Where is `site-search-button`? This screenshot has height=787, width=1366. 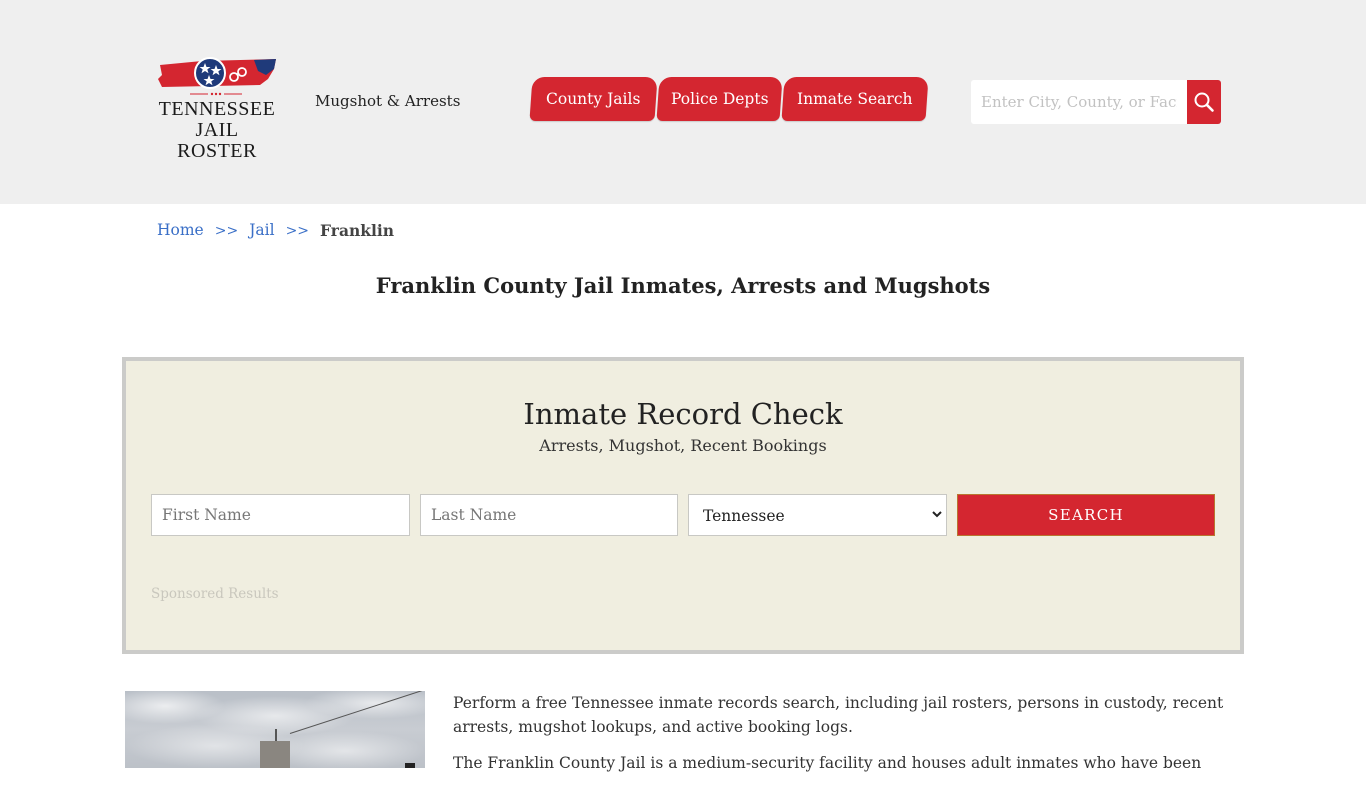 site-search-button is located at coordinates (1204, 102).